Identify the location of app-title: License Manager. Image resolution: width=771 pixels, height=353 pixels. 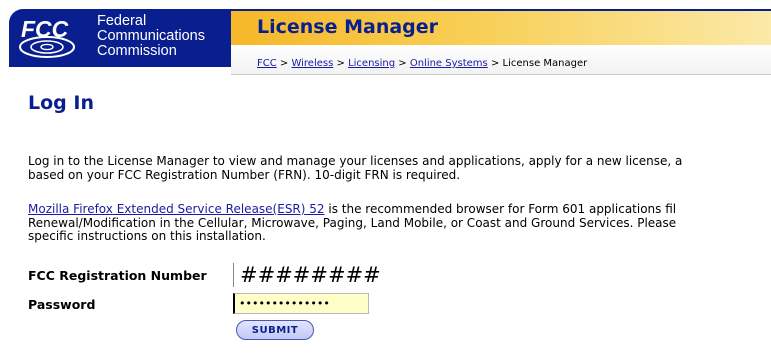
(348, 27).